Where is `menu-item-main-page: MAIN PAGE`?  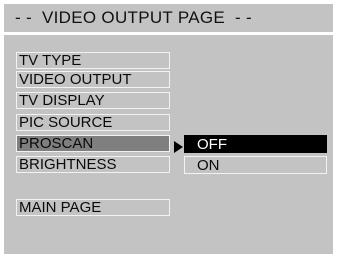 menu-item-main-page: MAIN PAGE is located at coordinates (93, 207).